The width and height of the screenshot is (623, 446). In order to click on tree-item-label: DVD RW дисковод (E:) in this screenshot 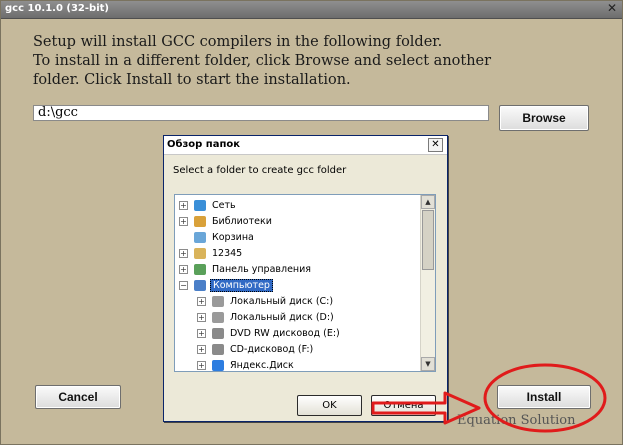, I will do `click(285, 333)`.